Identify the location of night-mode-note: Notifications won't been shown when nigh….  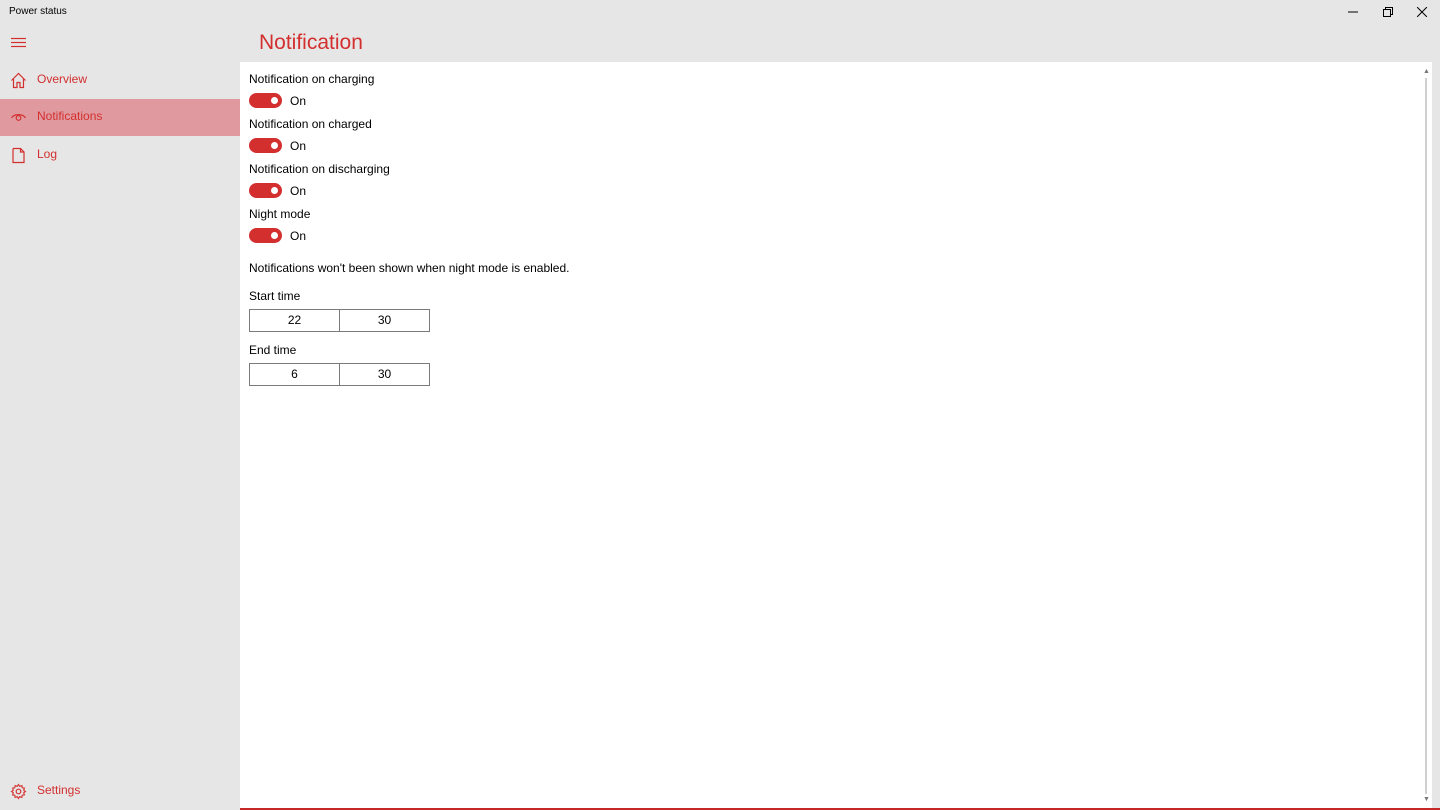
(409, 268).